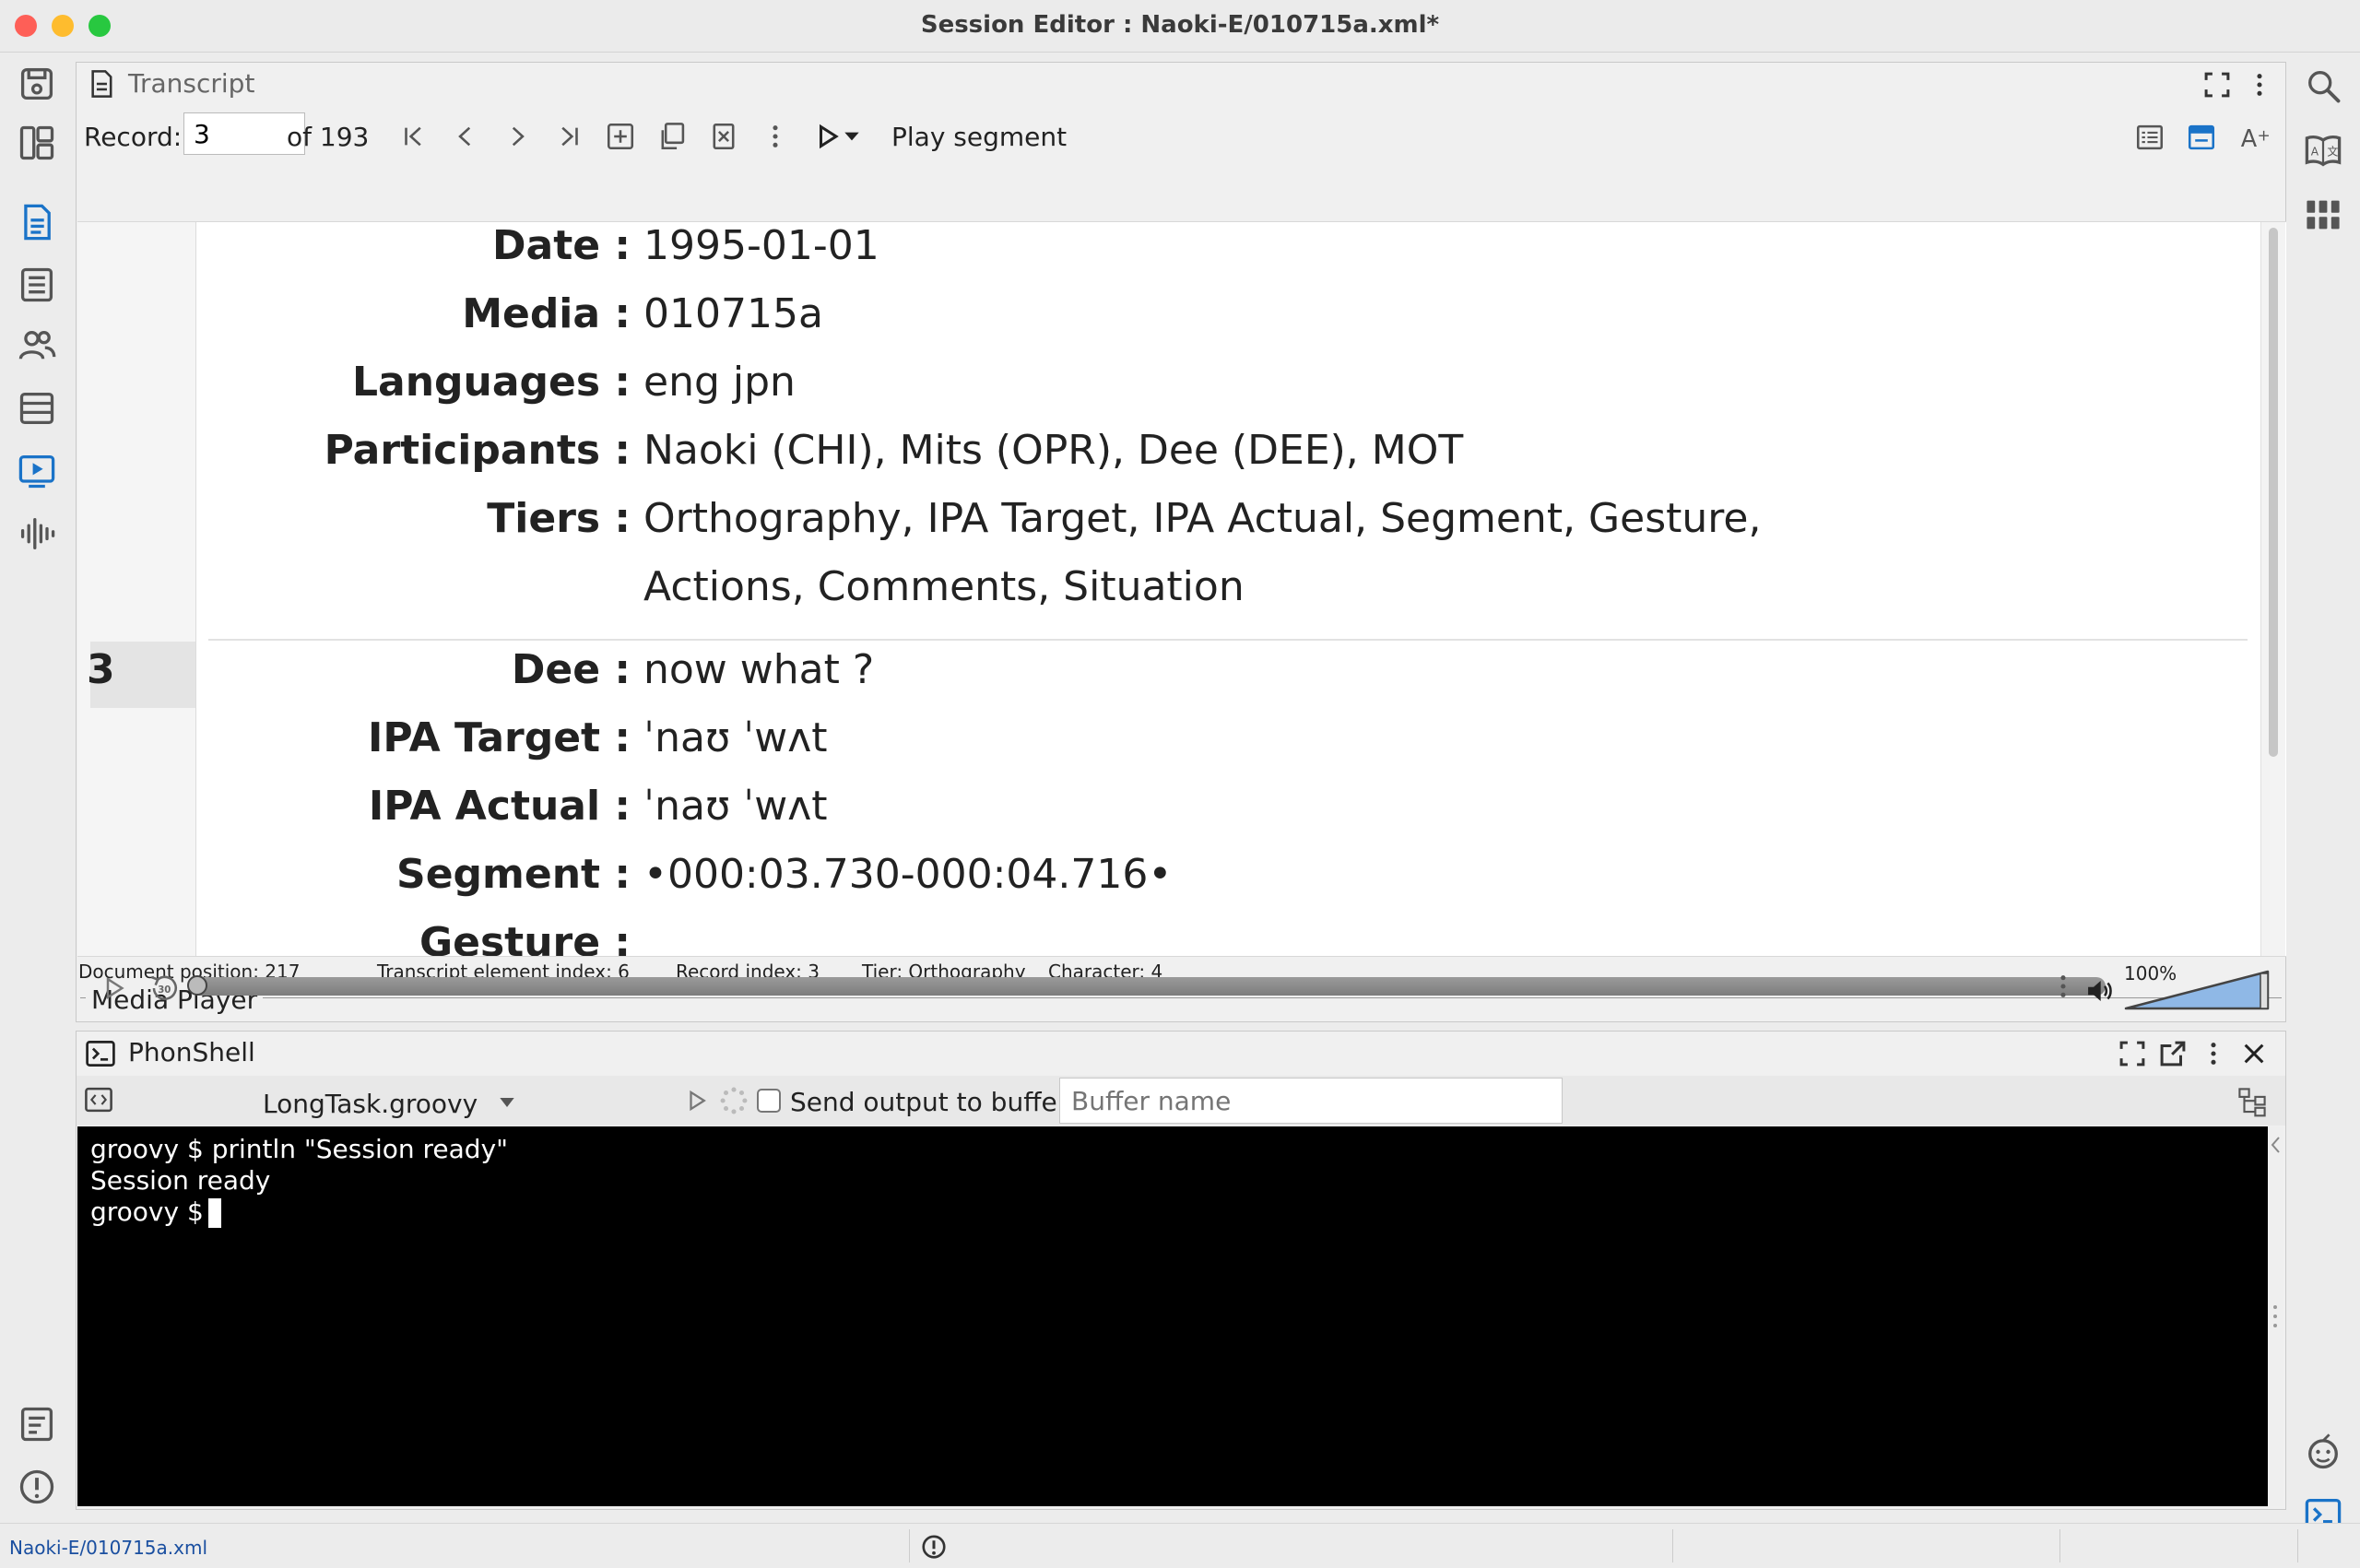 This screenshot has width=2360, height=1568. What do you see at coordinates (2172, 1053) in the screenshot?
I see `popout-phonshell-button` at bounding box center [2172, 1053].